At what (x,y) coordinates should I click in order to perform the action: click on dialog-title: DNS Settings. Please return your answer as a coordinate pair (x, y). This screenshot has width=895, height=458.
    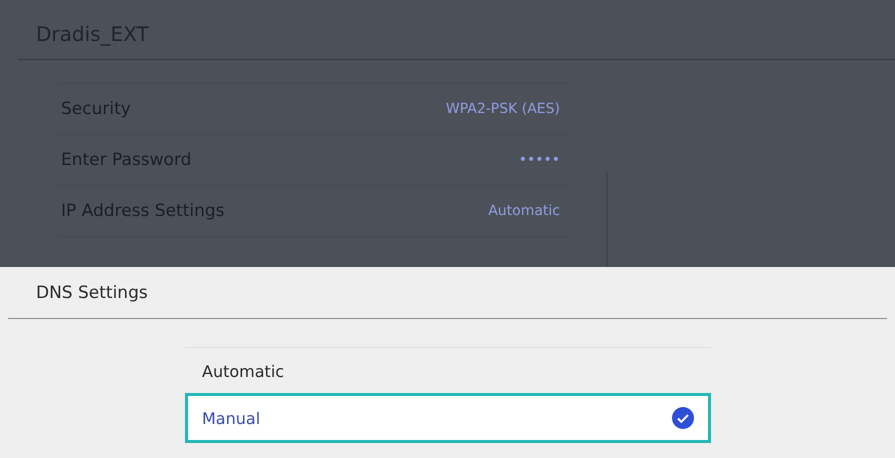
    Looking at the image, I should click on (92, 292).